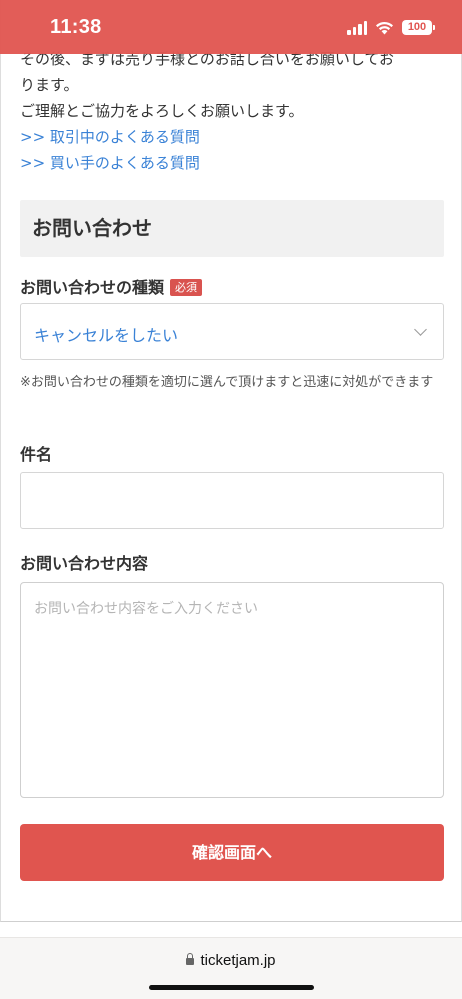  What do you see at coordinates (186, 287) in the screenshot?
I see `required-badge: 必須` at bounding box center [186, 287].